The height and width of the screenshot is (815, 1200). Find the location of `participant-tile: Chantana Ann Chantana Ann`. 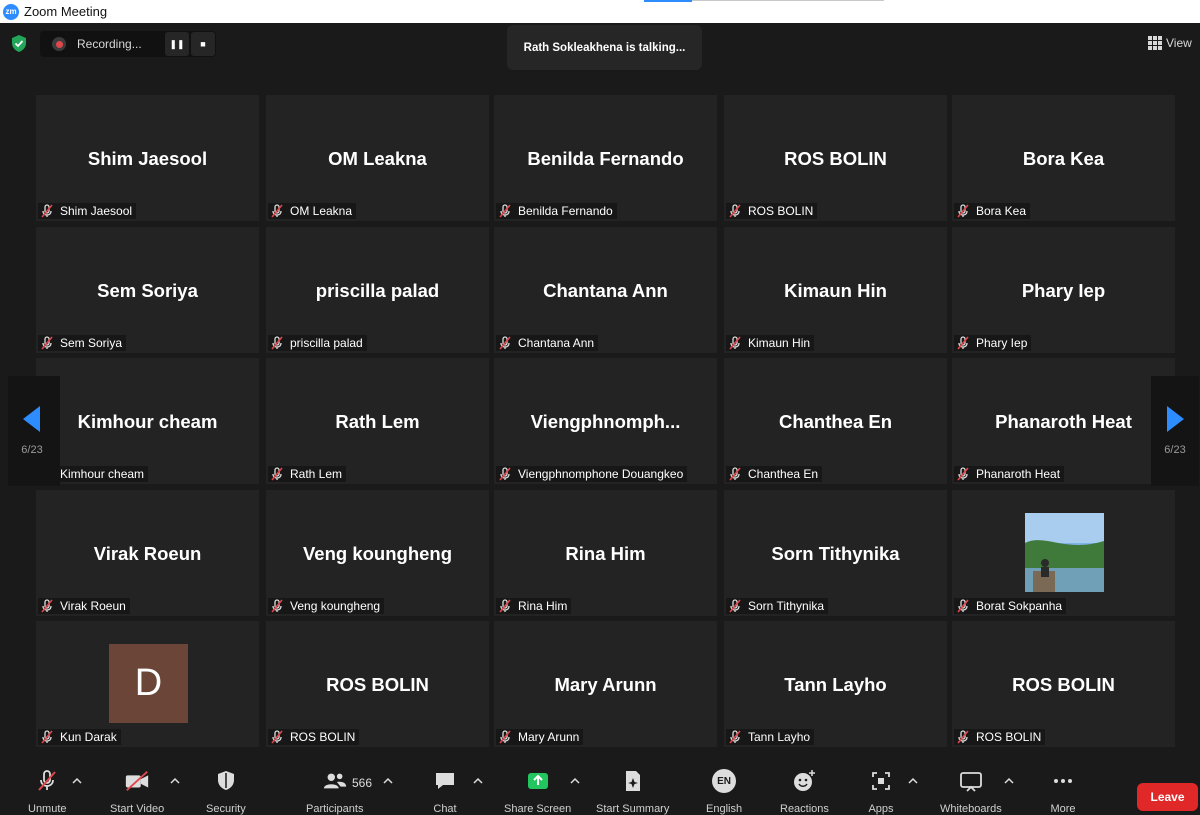

participant-tile: Chantana Ann Chantana Ann is located at coordinates (605, 290).